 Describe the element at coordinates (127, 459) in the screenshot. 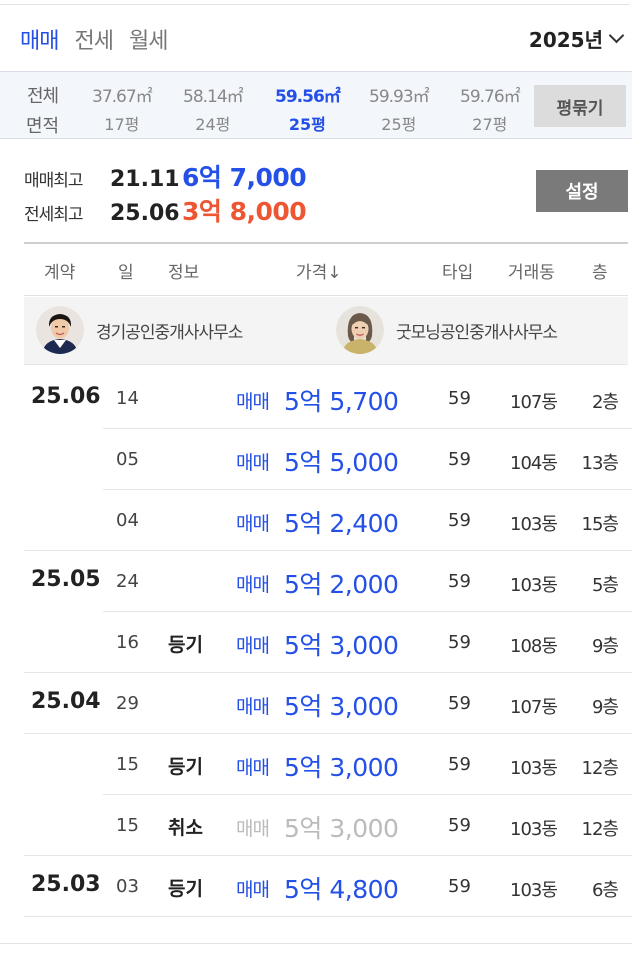

I see `row-day: 05` at that location.